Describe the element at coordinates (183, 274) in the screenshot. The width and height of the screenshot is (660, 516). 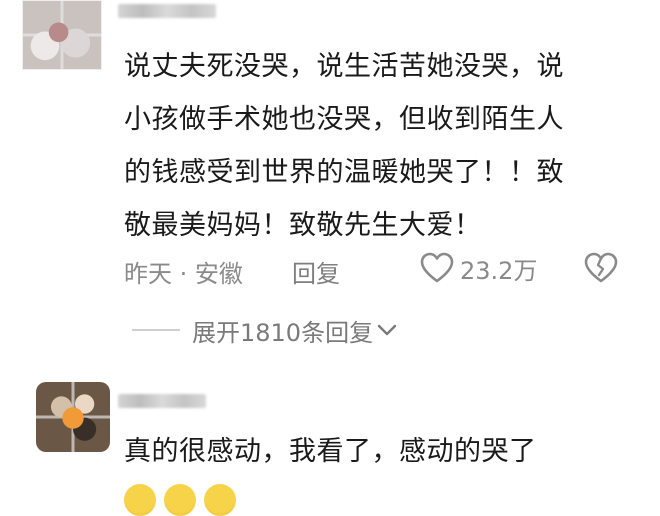
I see `time-location: 昨天 · 安徽` at that location.